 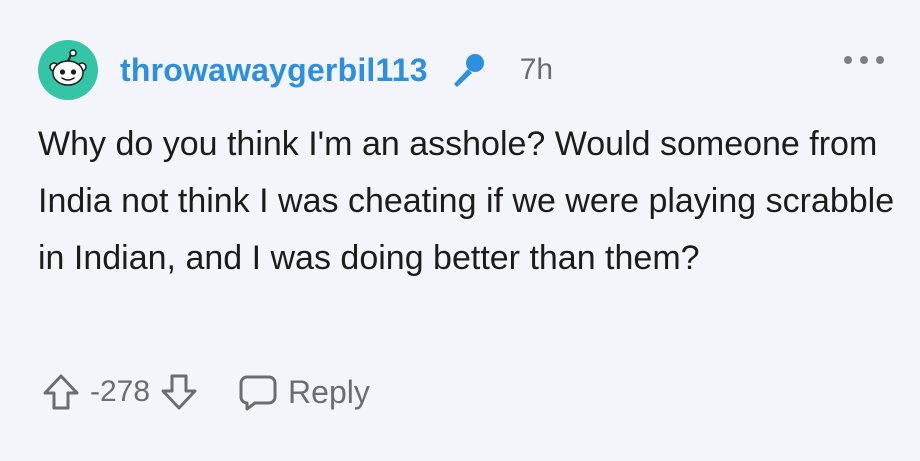 What do you see at coordinates (120, 391) in the screenshot?
I see `vote-score: -278` at bounding box center [120, 391].